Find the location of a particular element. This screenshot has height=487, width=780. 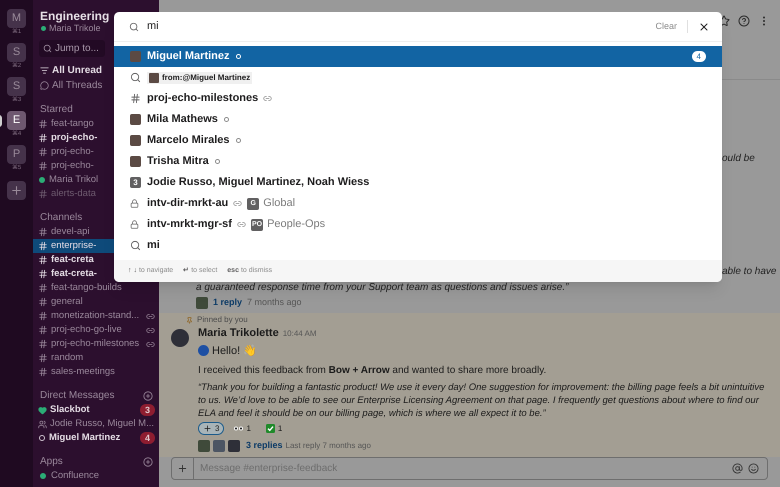

sidebar-item: random is located at coordinates (96, 358).